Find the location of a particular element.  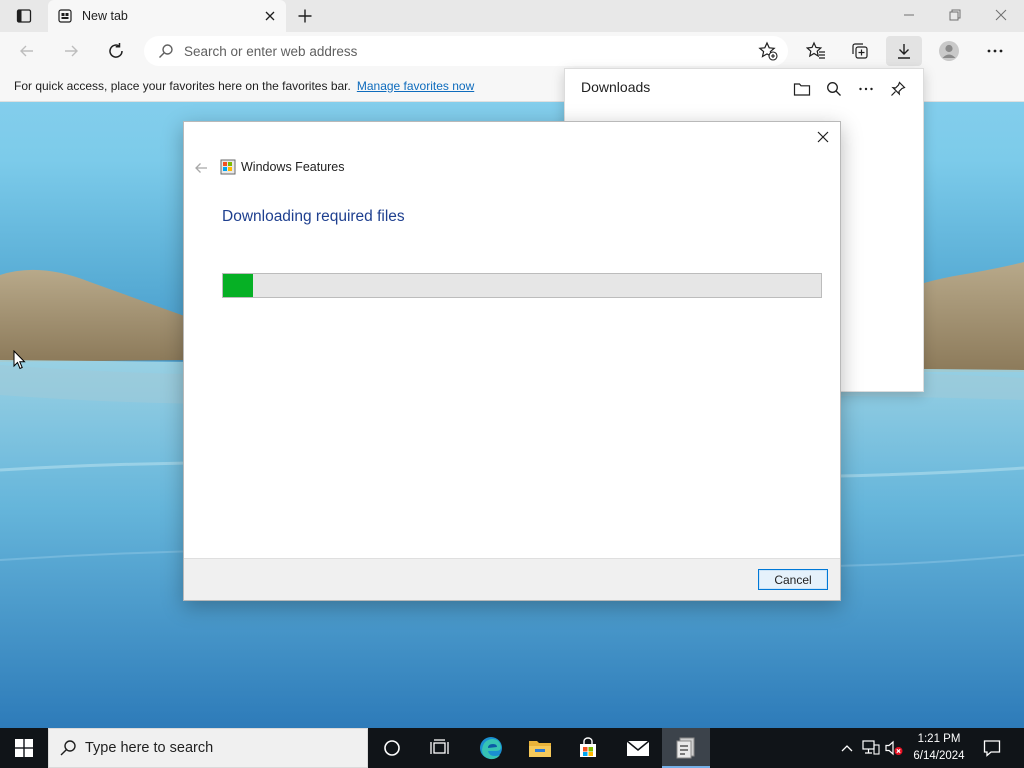

network-icon is located at coordinates (871, 747).